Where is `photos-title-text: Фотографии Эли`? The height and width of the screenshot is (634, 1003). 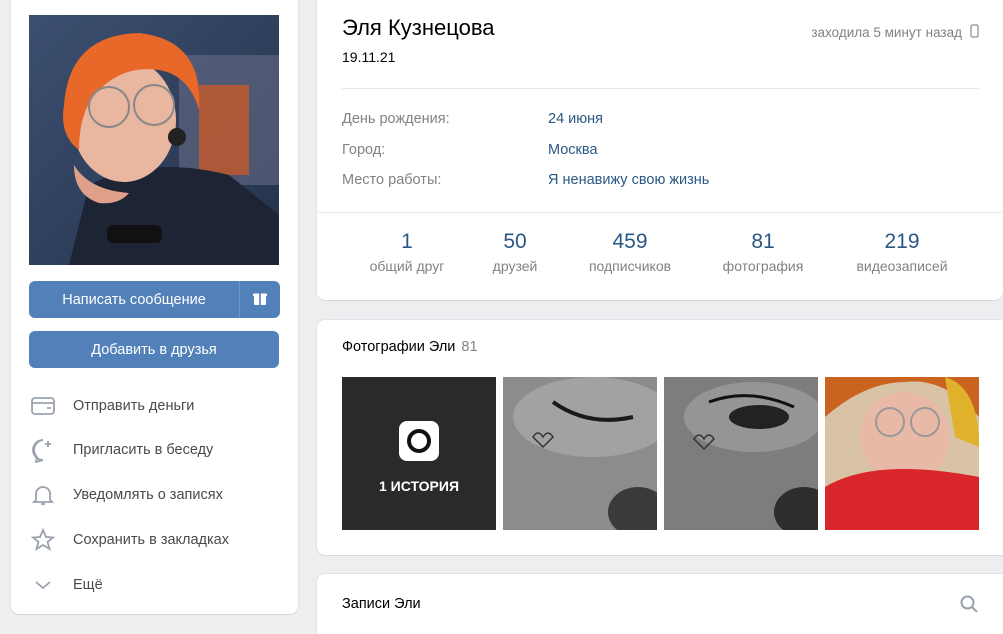
photos-title-text: Фотографии Эли is located at coordinates (399, 347).